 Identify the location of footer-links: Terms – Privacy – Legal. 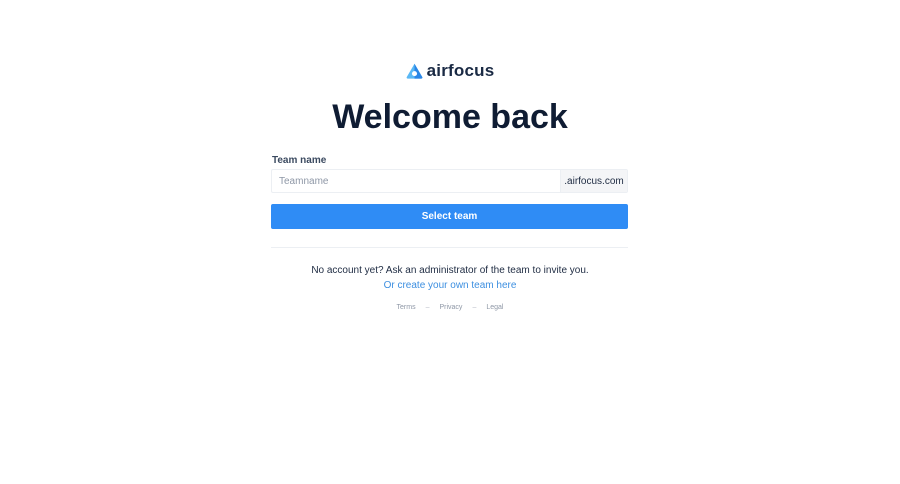
(450, 307).